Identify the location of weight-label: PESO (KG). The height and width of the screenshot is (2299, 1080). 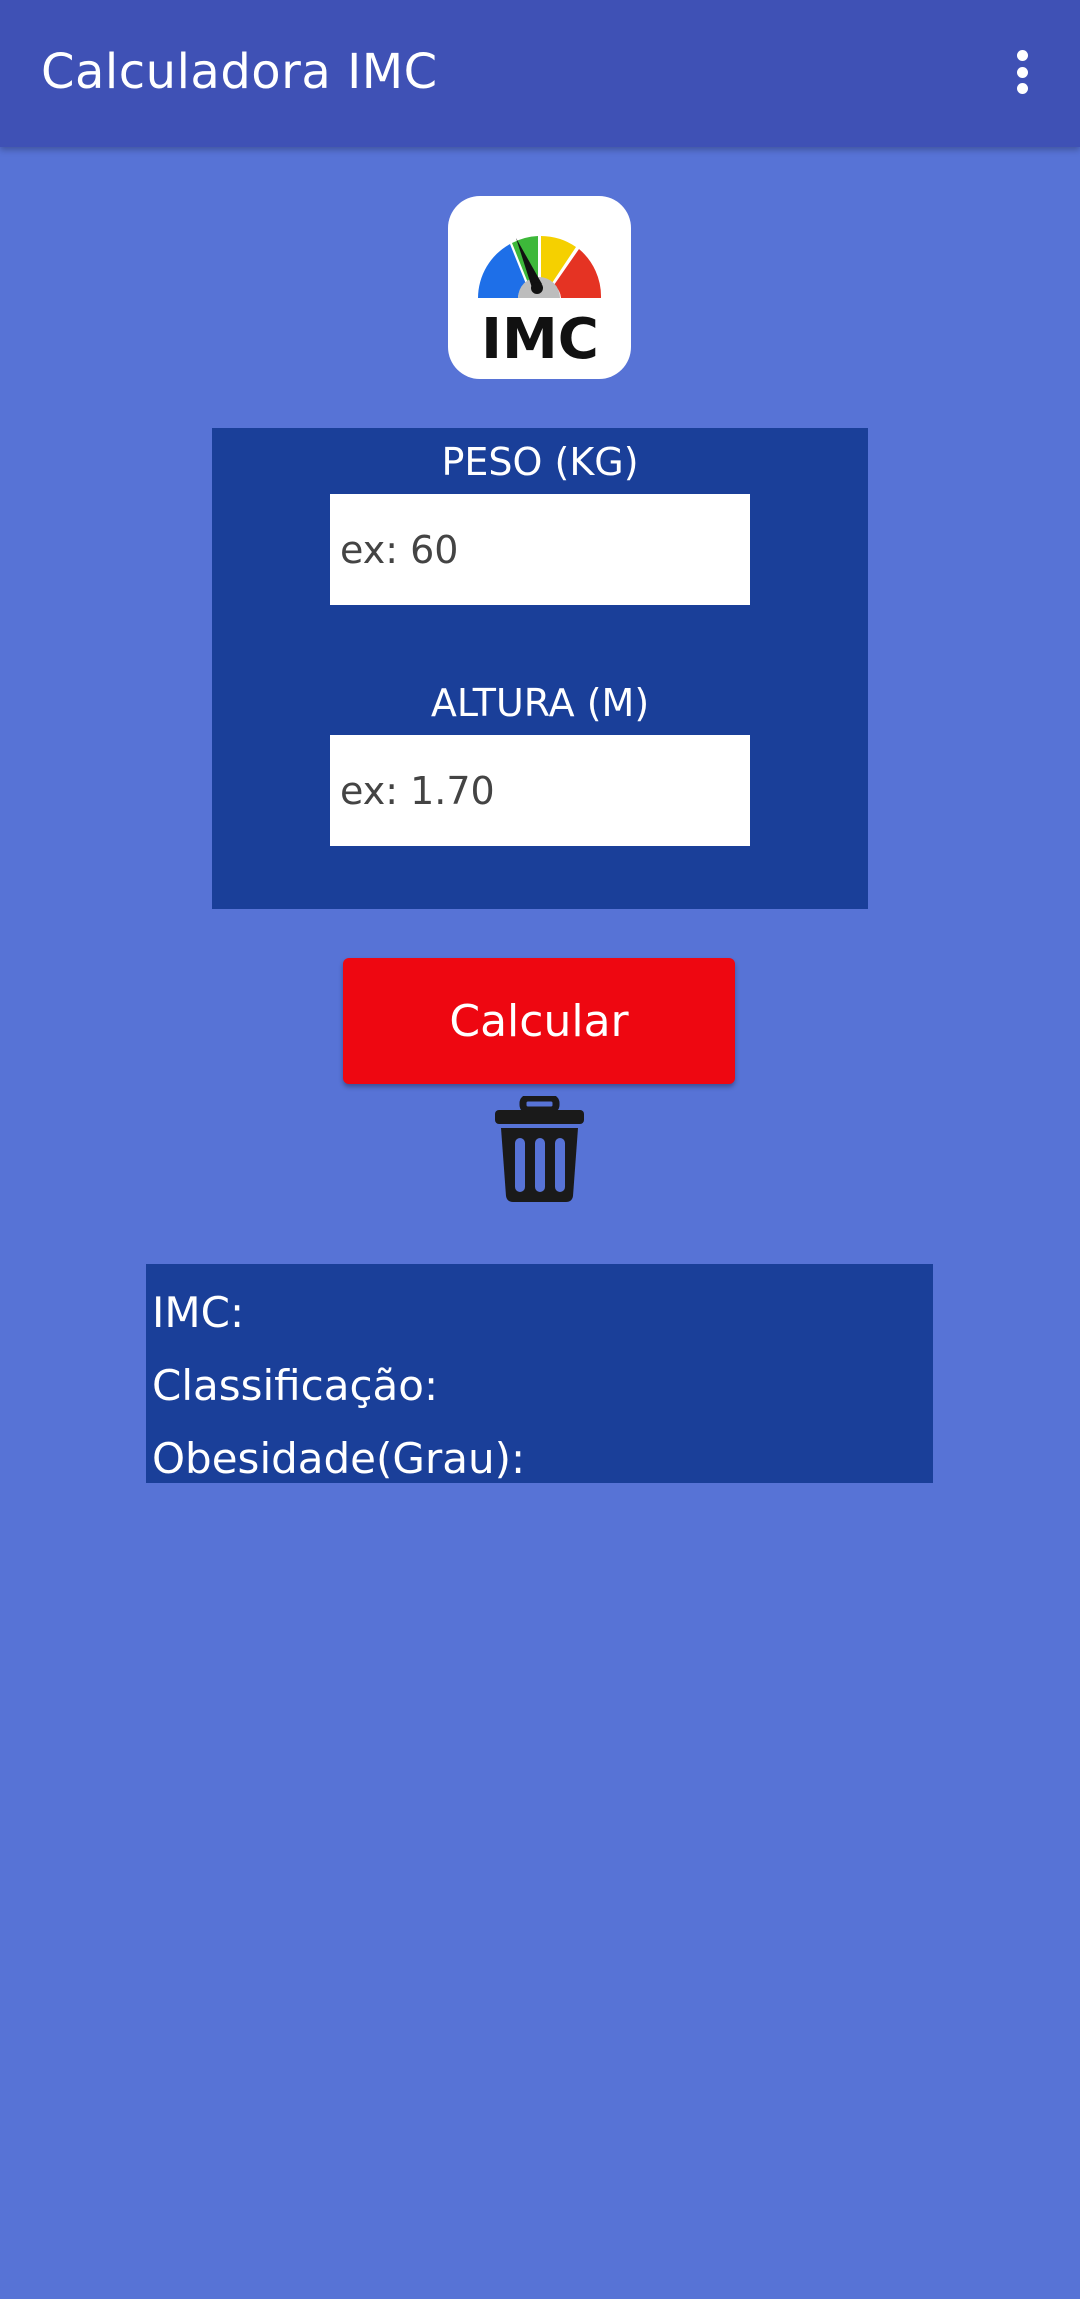
(540, 462).